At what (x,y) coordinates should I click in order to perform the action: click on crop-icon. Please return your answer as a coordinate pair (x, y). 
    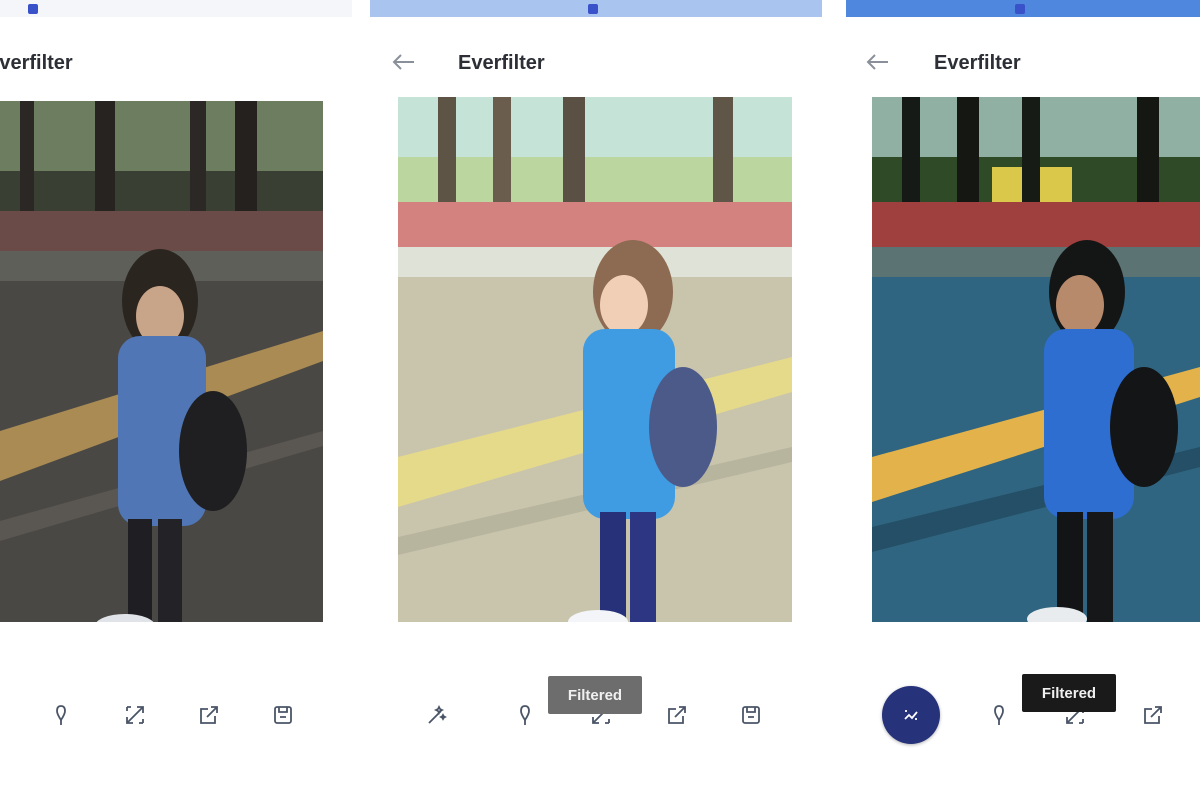
    Looking at the image, I should click on (135, 715).